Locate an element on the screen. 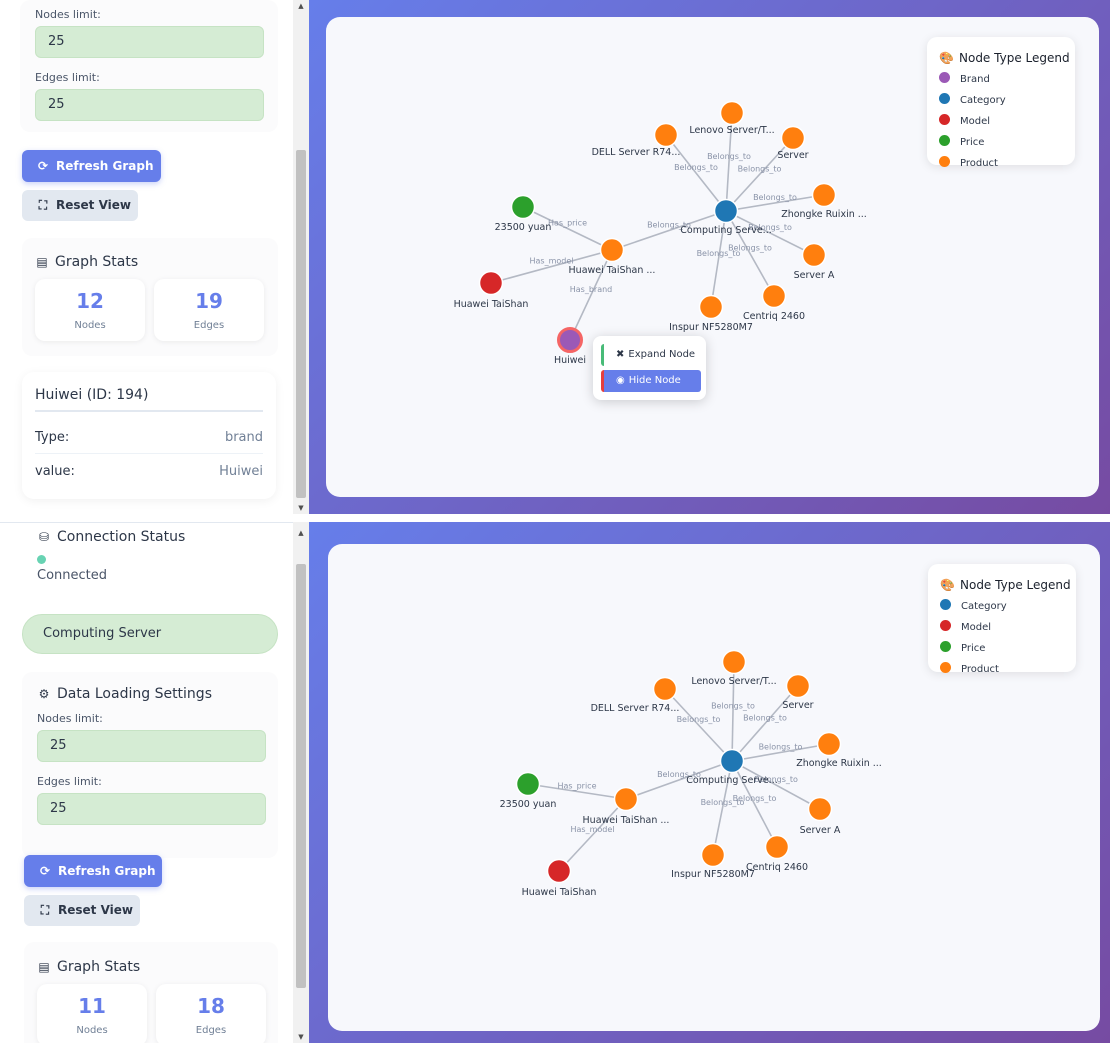 Image resolution: width=1110 pixels, height=1043 pixels. edges-limit-label: Edges limit: is located at coordinates (69, 781).